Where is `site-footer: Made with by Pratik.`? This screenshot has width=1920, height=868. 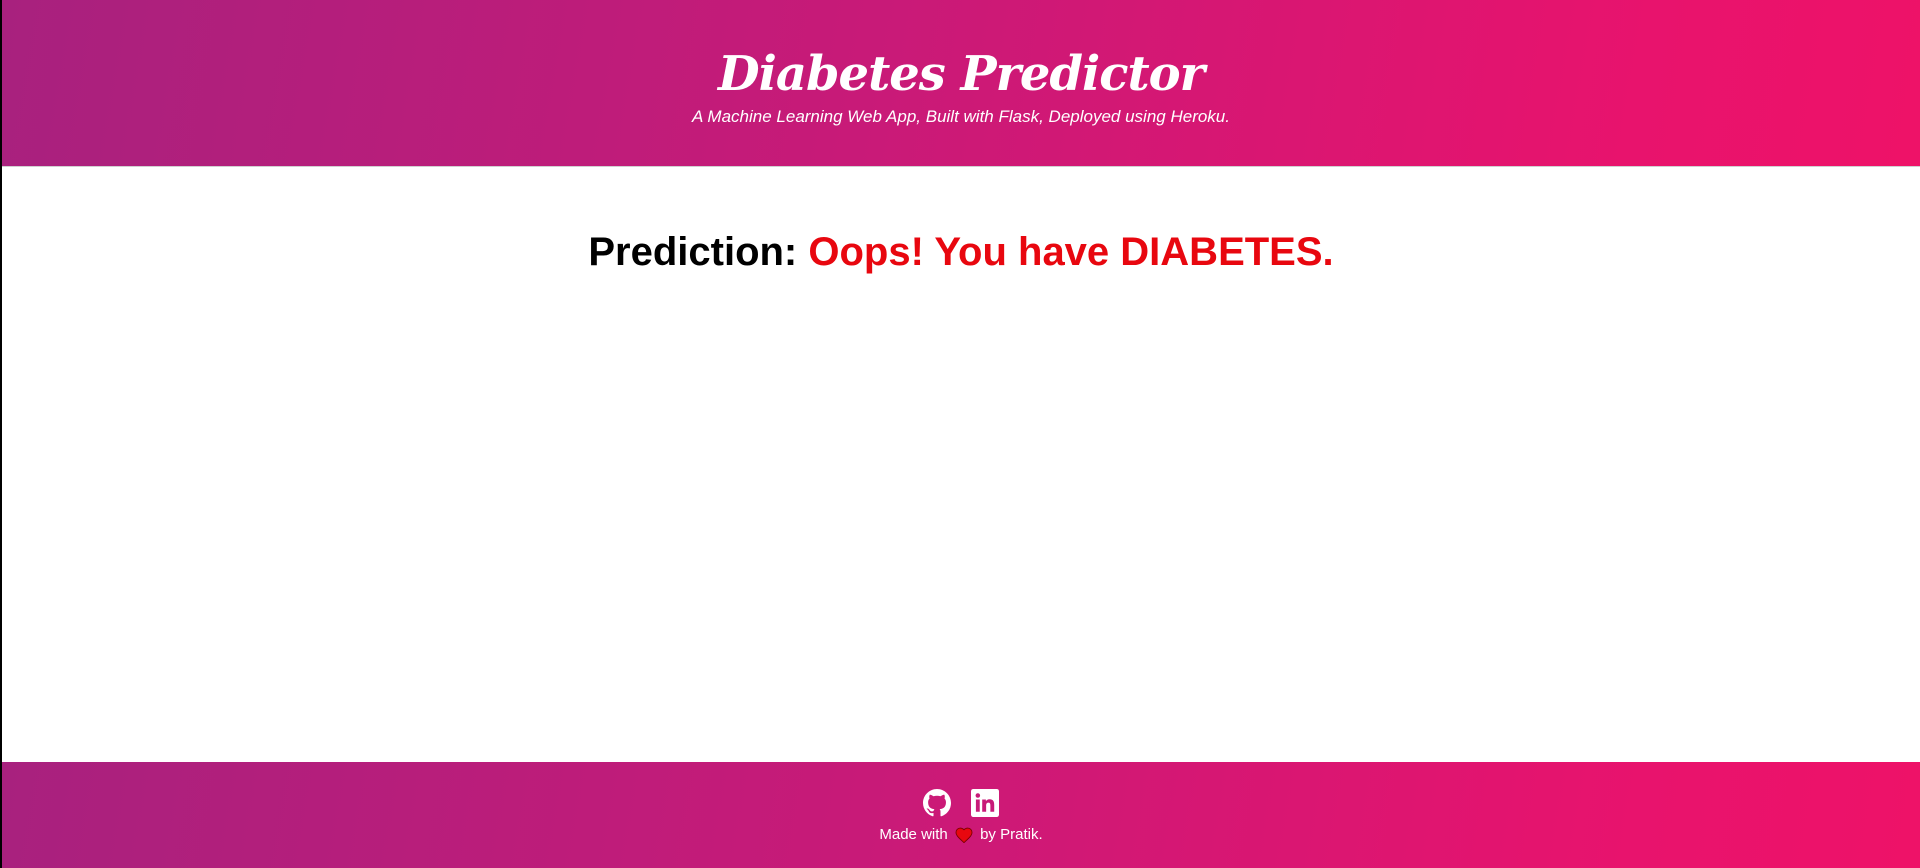
site-footer: Made with by Pratik. is located at coordinates (961, 815).